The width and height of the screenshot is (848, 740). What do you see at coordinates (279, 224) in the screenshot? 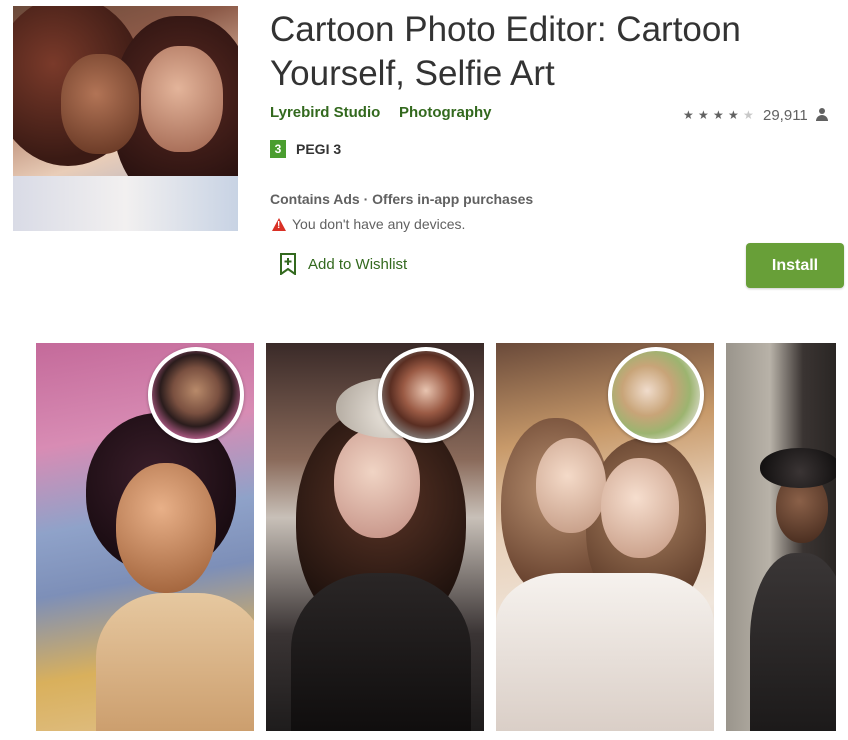
I see `warning-triangle-icon` at bounding box center [279, 224].